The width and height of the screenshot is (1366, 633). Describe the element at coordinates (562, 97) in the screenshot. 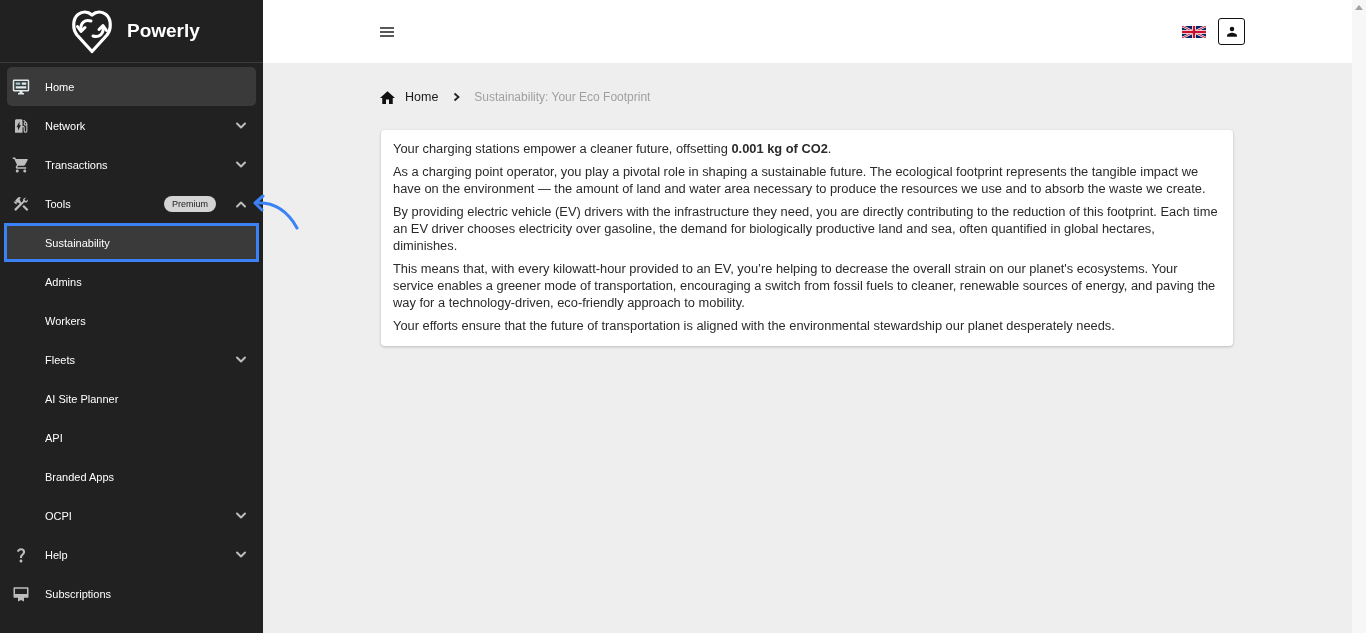

I see `breadcrumb-current: Sustainability: Your Eco Footprint` at that location.